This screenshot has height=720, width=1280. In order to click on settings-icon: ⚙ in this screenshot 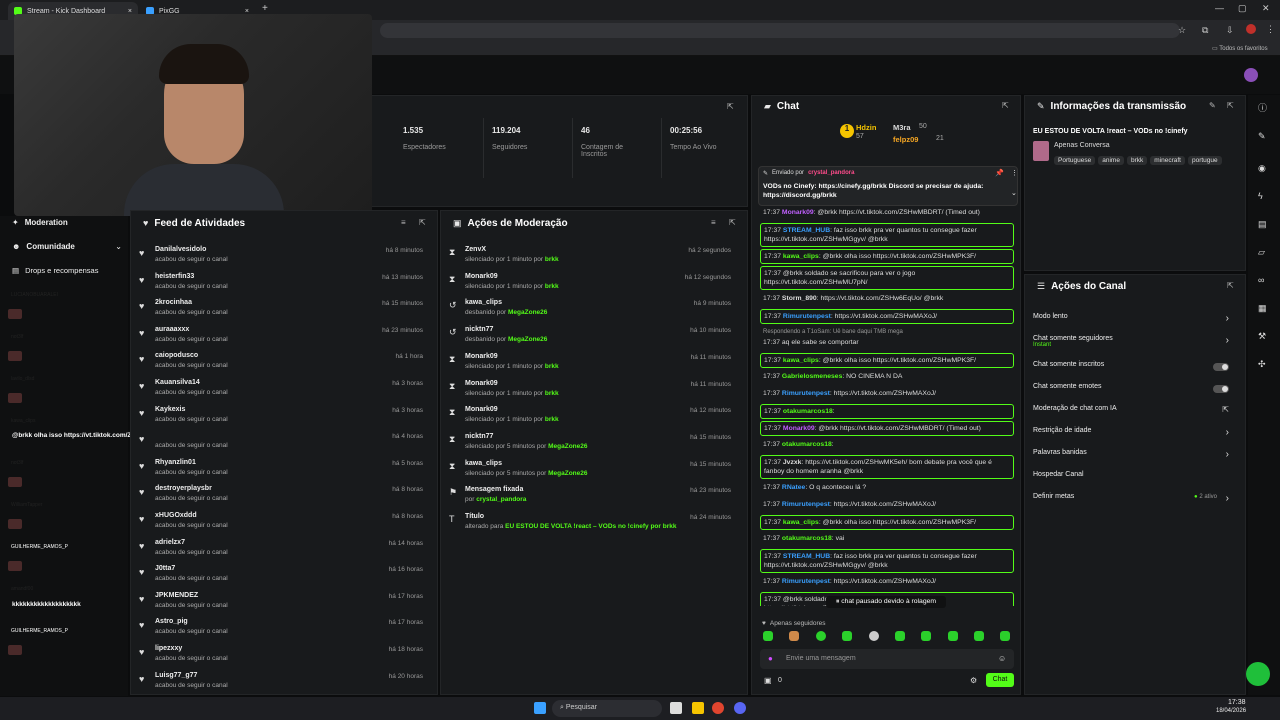, I will do `click(973, 680)`.